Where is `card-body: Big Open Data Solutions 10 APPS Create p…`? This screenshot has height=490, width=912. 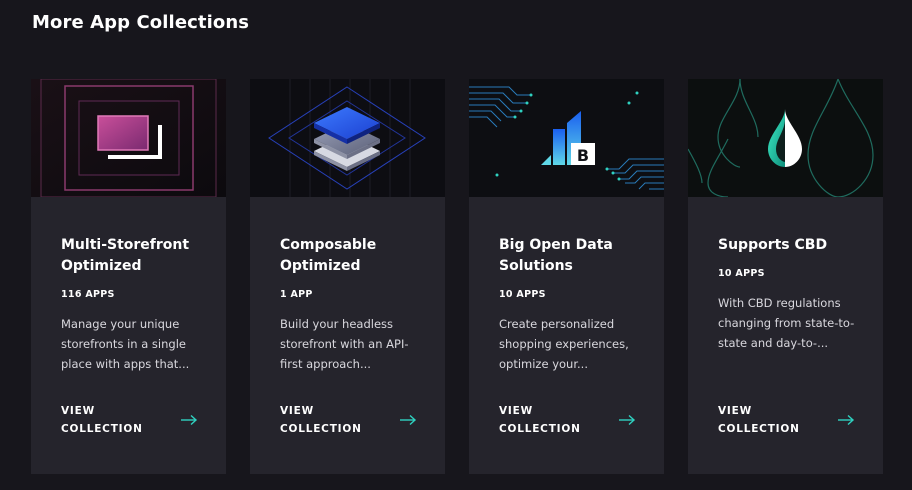 card-body: Big Open Data Solutions 10 APPS Create p… is located at coordinates (569, 285).